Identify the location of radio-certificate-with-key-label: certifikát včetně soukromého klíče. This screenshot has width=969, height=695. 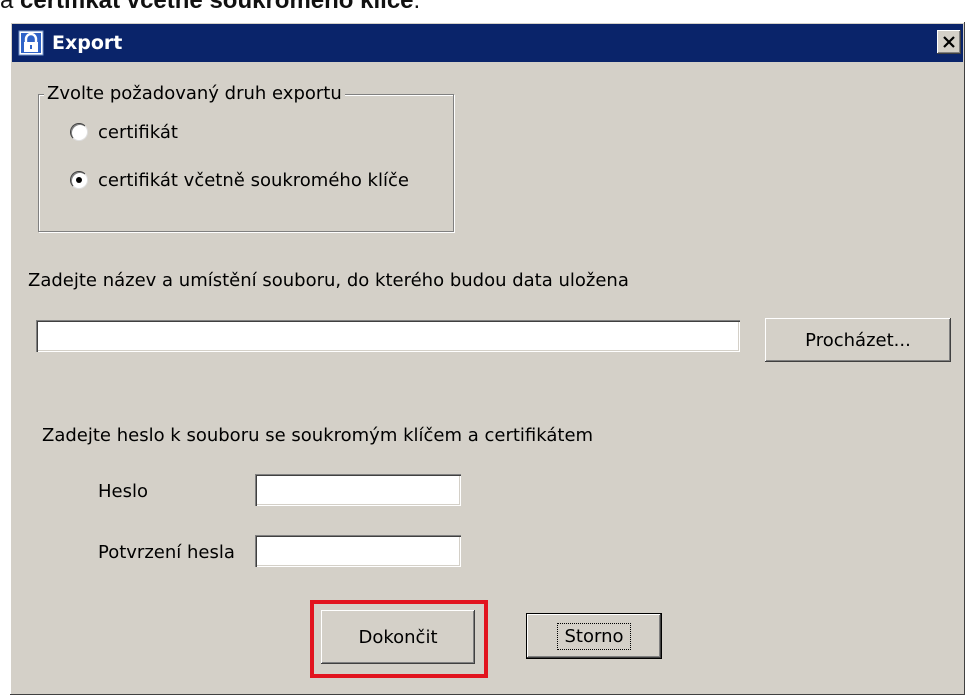
(253, 180).